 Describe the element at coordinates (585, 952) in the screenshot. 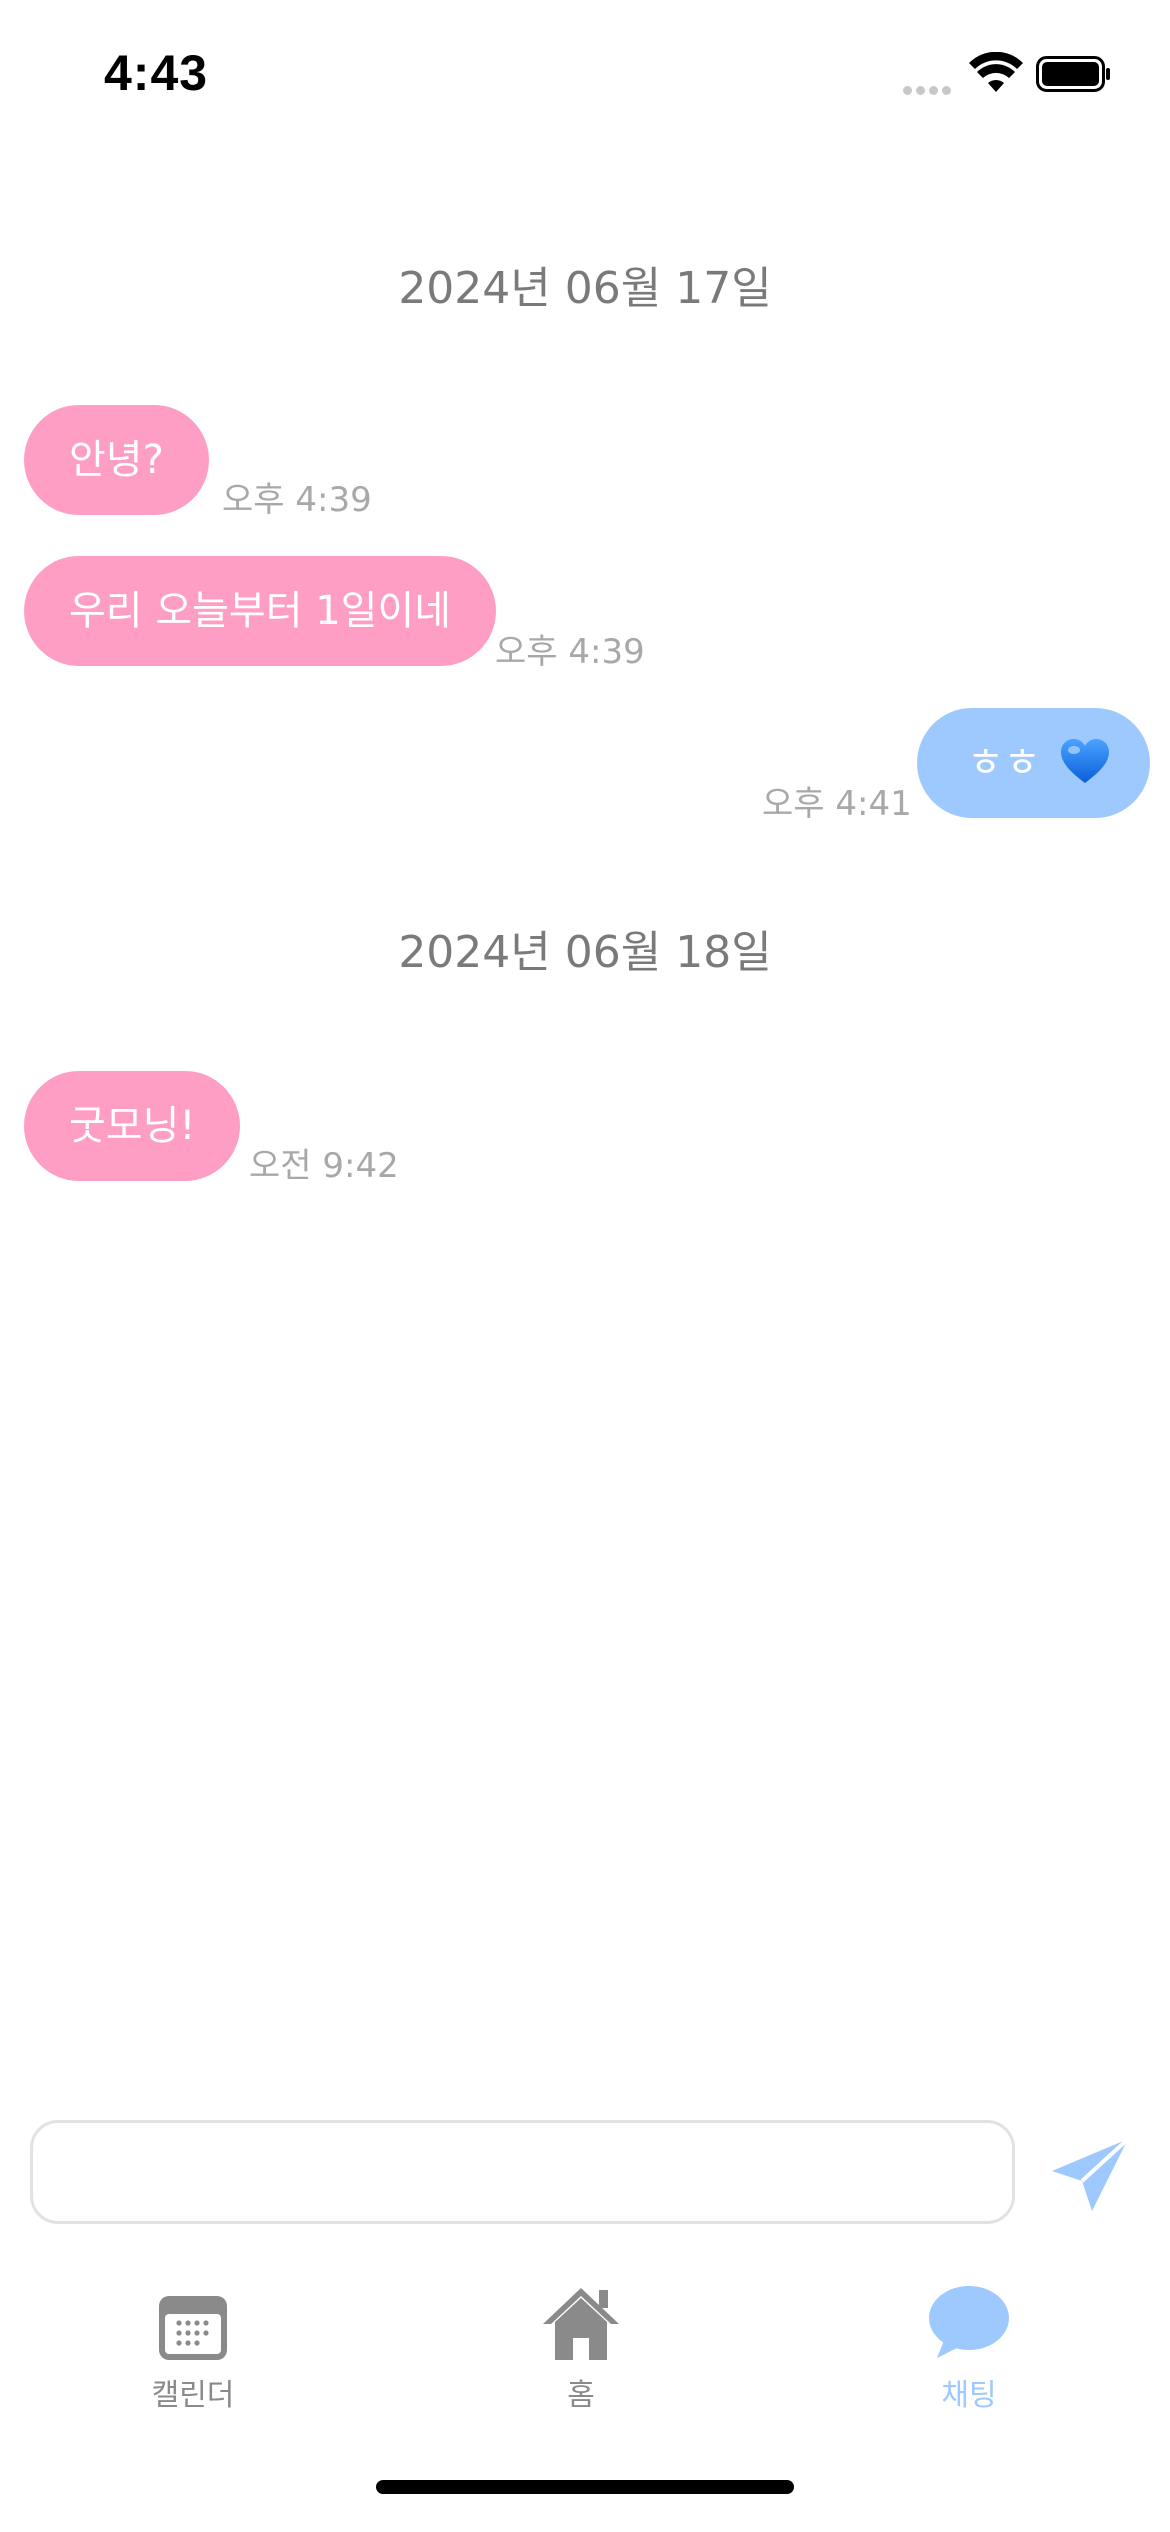

I see `date-separator: 2024년 06월 18일` at that location.